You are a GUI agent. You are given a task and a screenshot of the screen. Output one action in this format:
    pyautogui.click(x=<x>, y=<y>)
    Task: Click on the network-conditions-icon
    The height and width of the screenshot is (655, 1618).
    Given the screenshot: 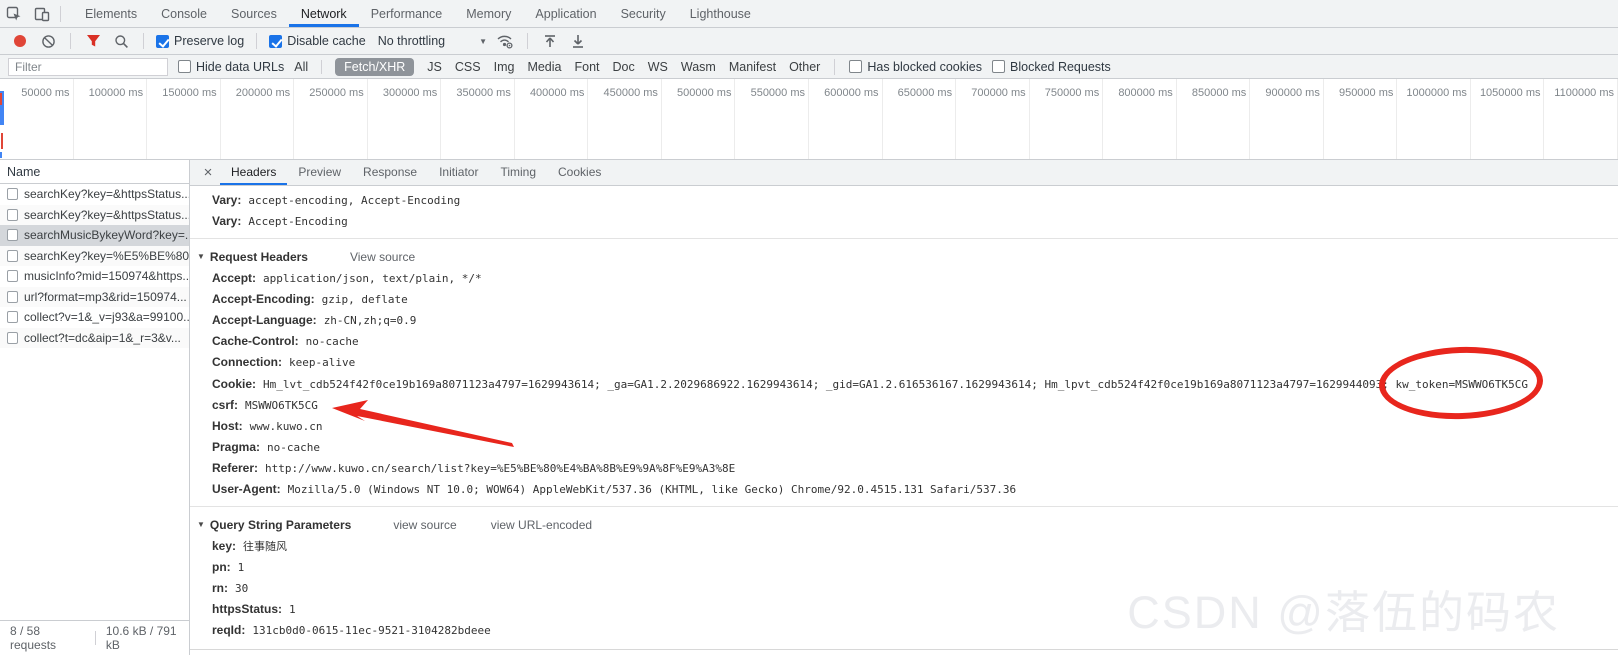 What is the action you would take?
    pyautogui.click(x=505, y=41)
    